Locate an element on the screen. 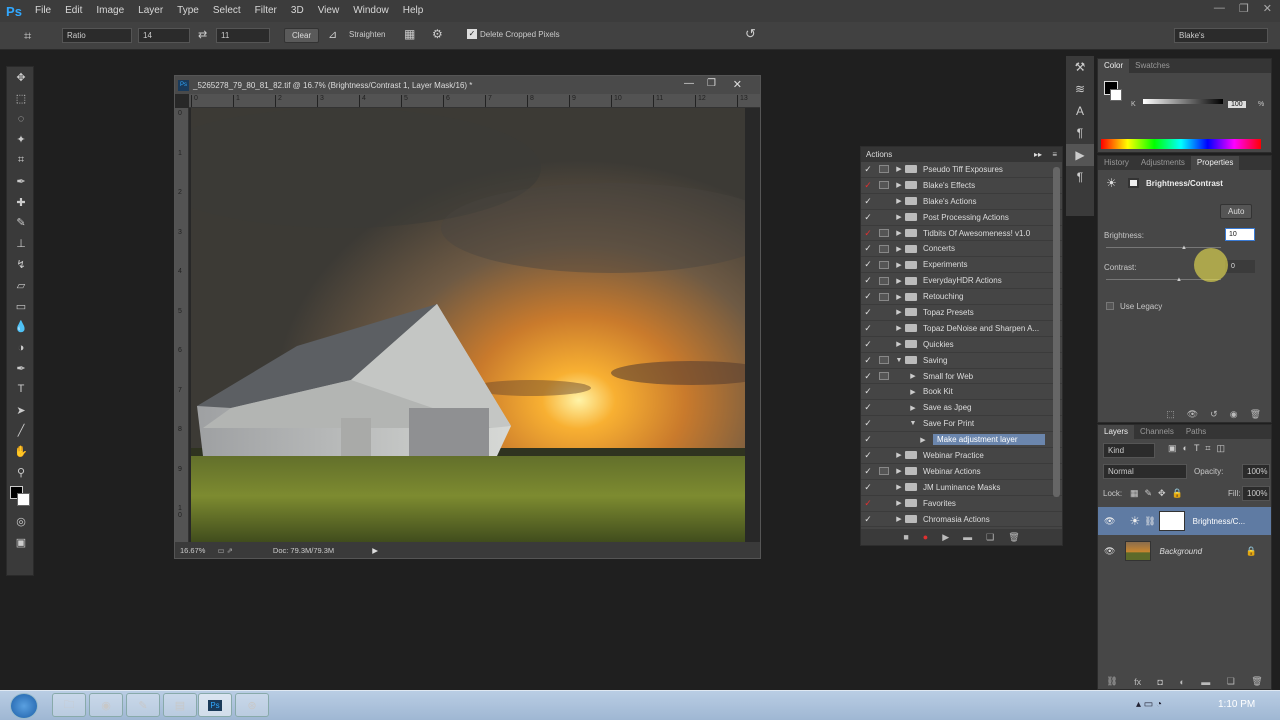 The image size is (1280, 720). paragraph-styles-icon: ¶ is located at coordinates (1080, 177).